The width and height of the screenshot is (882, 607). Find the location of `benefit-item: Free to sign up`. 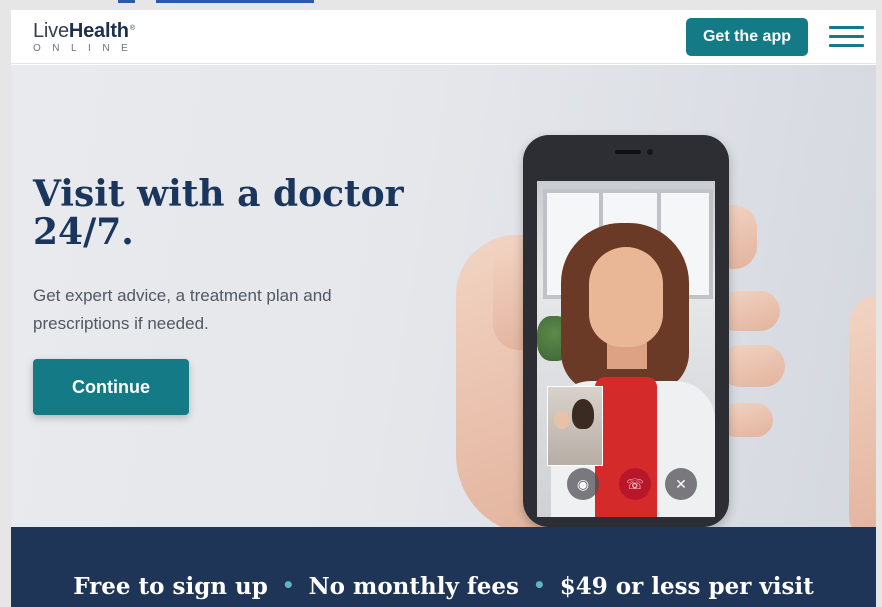

benefit-item: Free to sign up is located at coordinates (170, 586).